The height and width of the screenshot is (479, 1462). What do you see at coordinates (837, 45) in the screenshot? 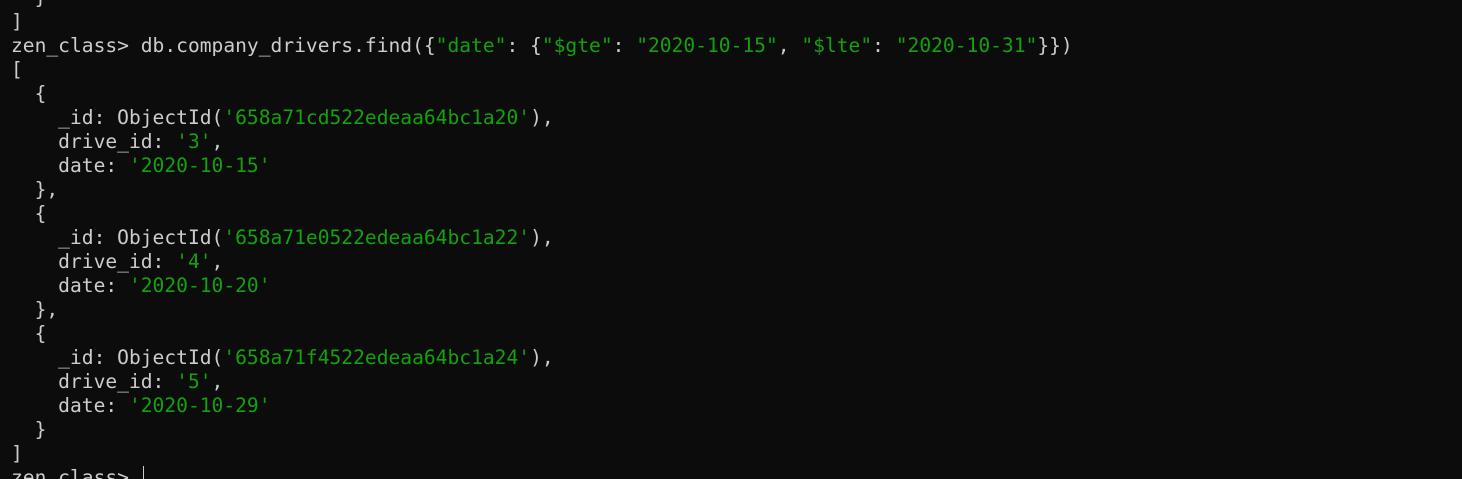
I see `string-literal: "$lte"` at bounding box center [837, 45].